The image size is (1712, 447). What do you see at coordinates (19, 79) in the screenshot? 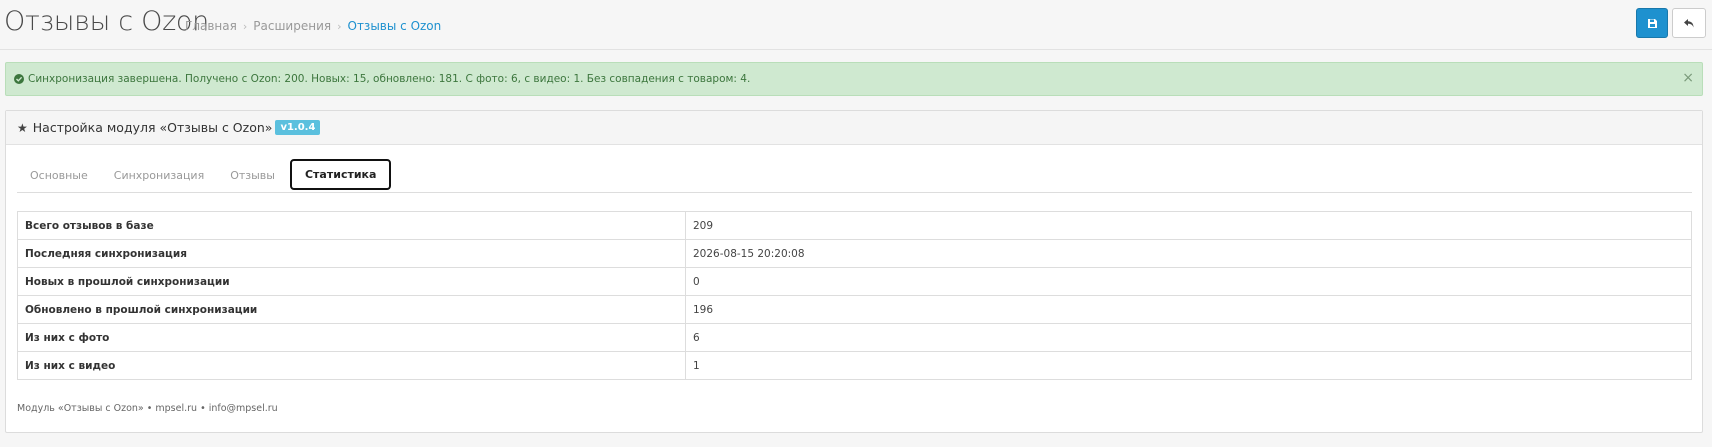
I see `check-circle-icon` at bounding box center [19, 79].